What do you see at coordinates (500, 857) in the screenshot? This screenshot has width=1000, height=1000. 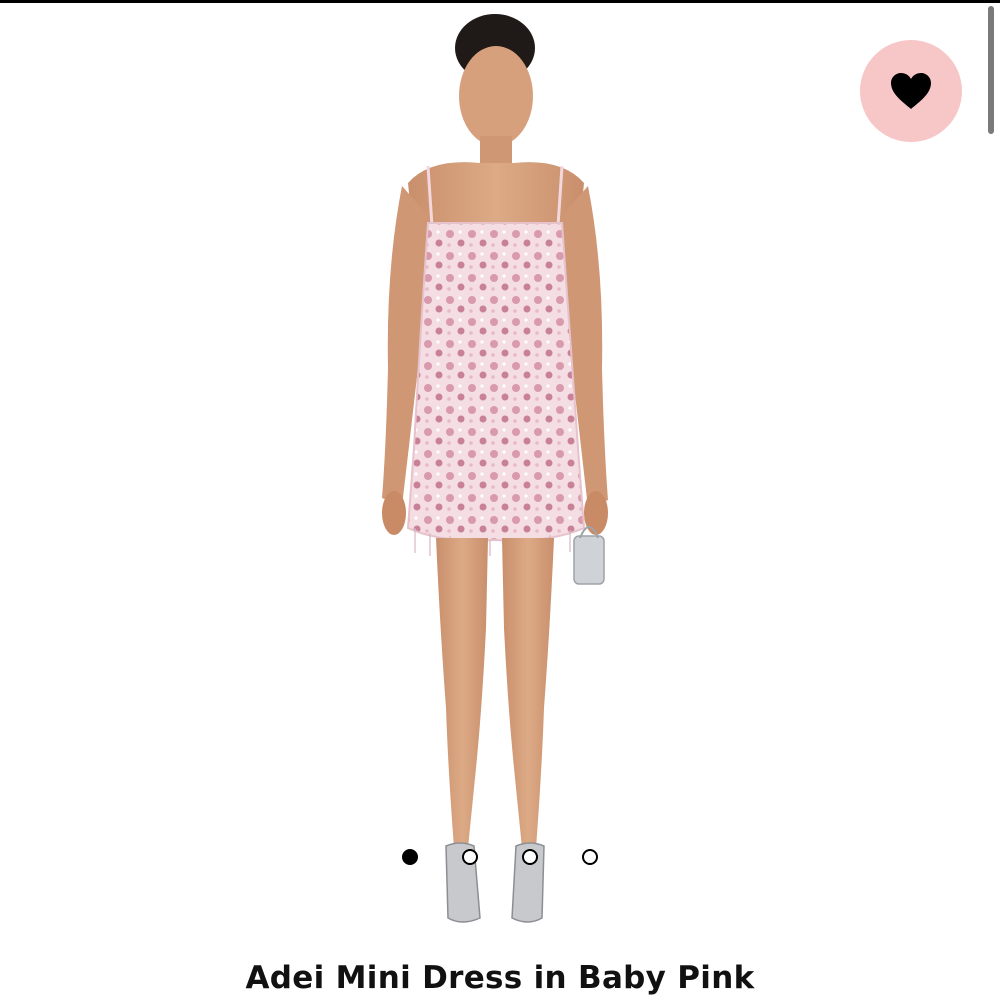 I see `gallery-pagination` at bounding box center [500, 857].